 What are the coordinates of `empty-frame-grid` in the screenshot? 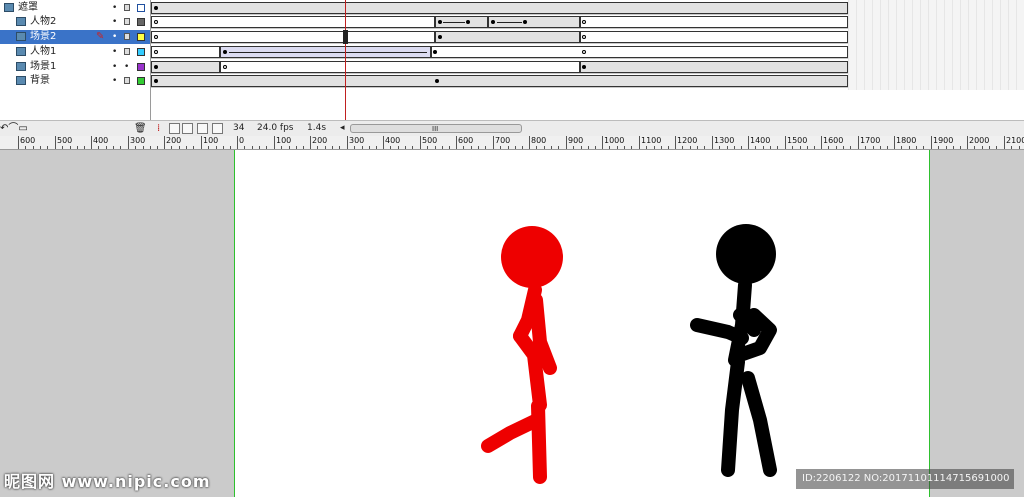 It's located at (936, 45).